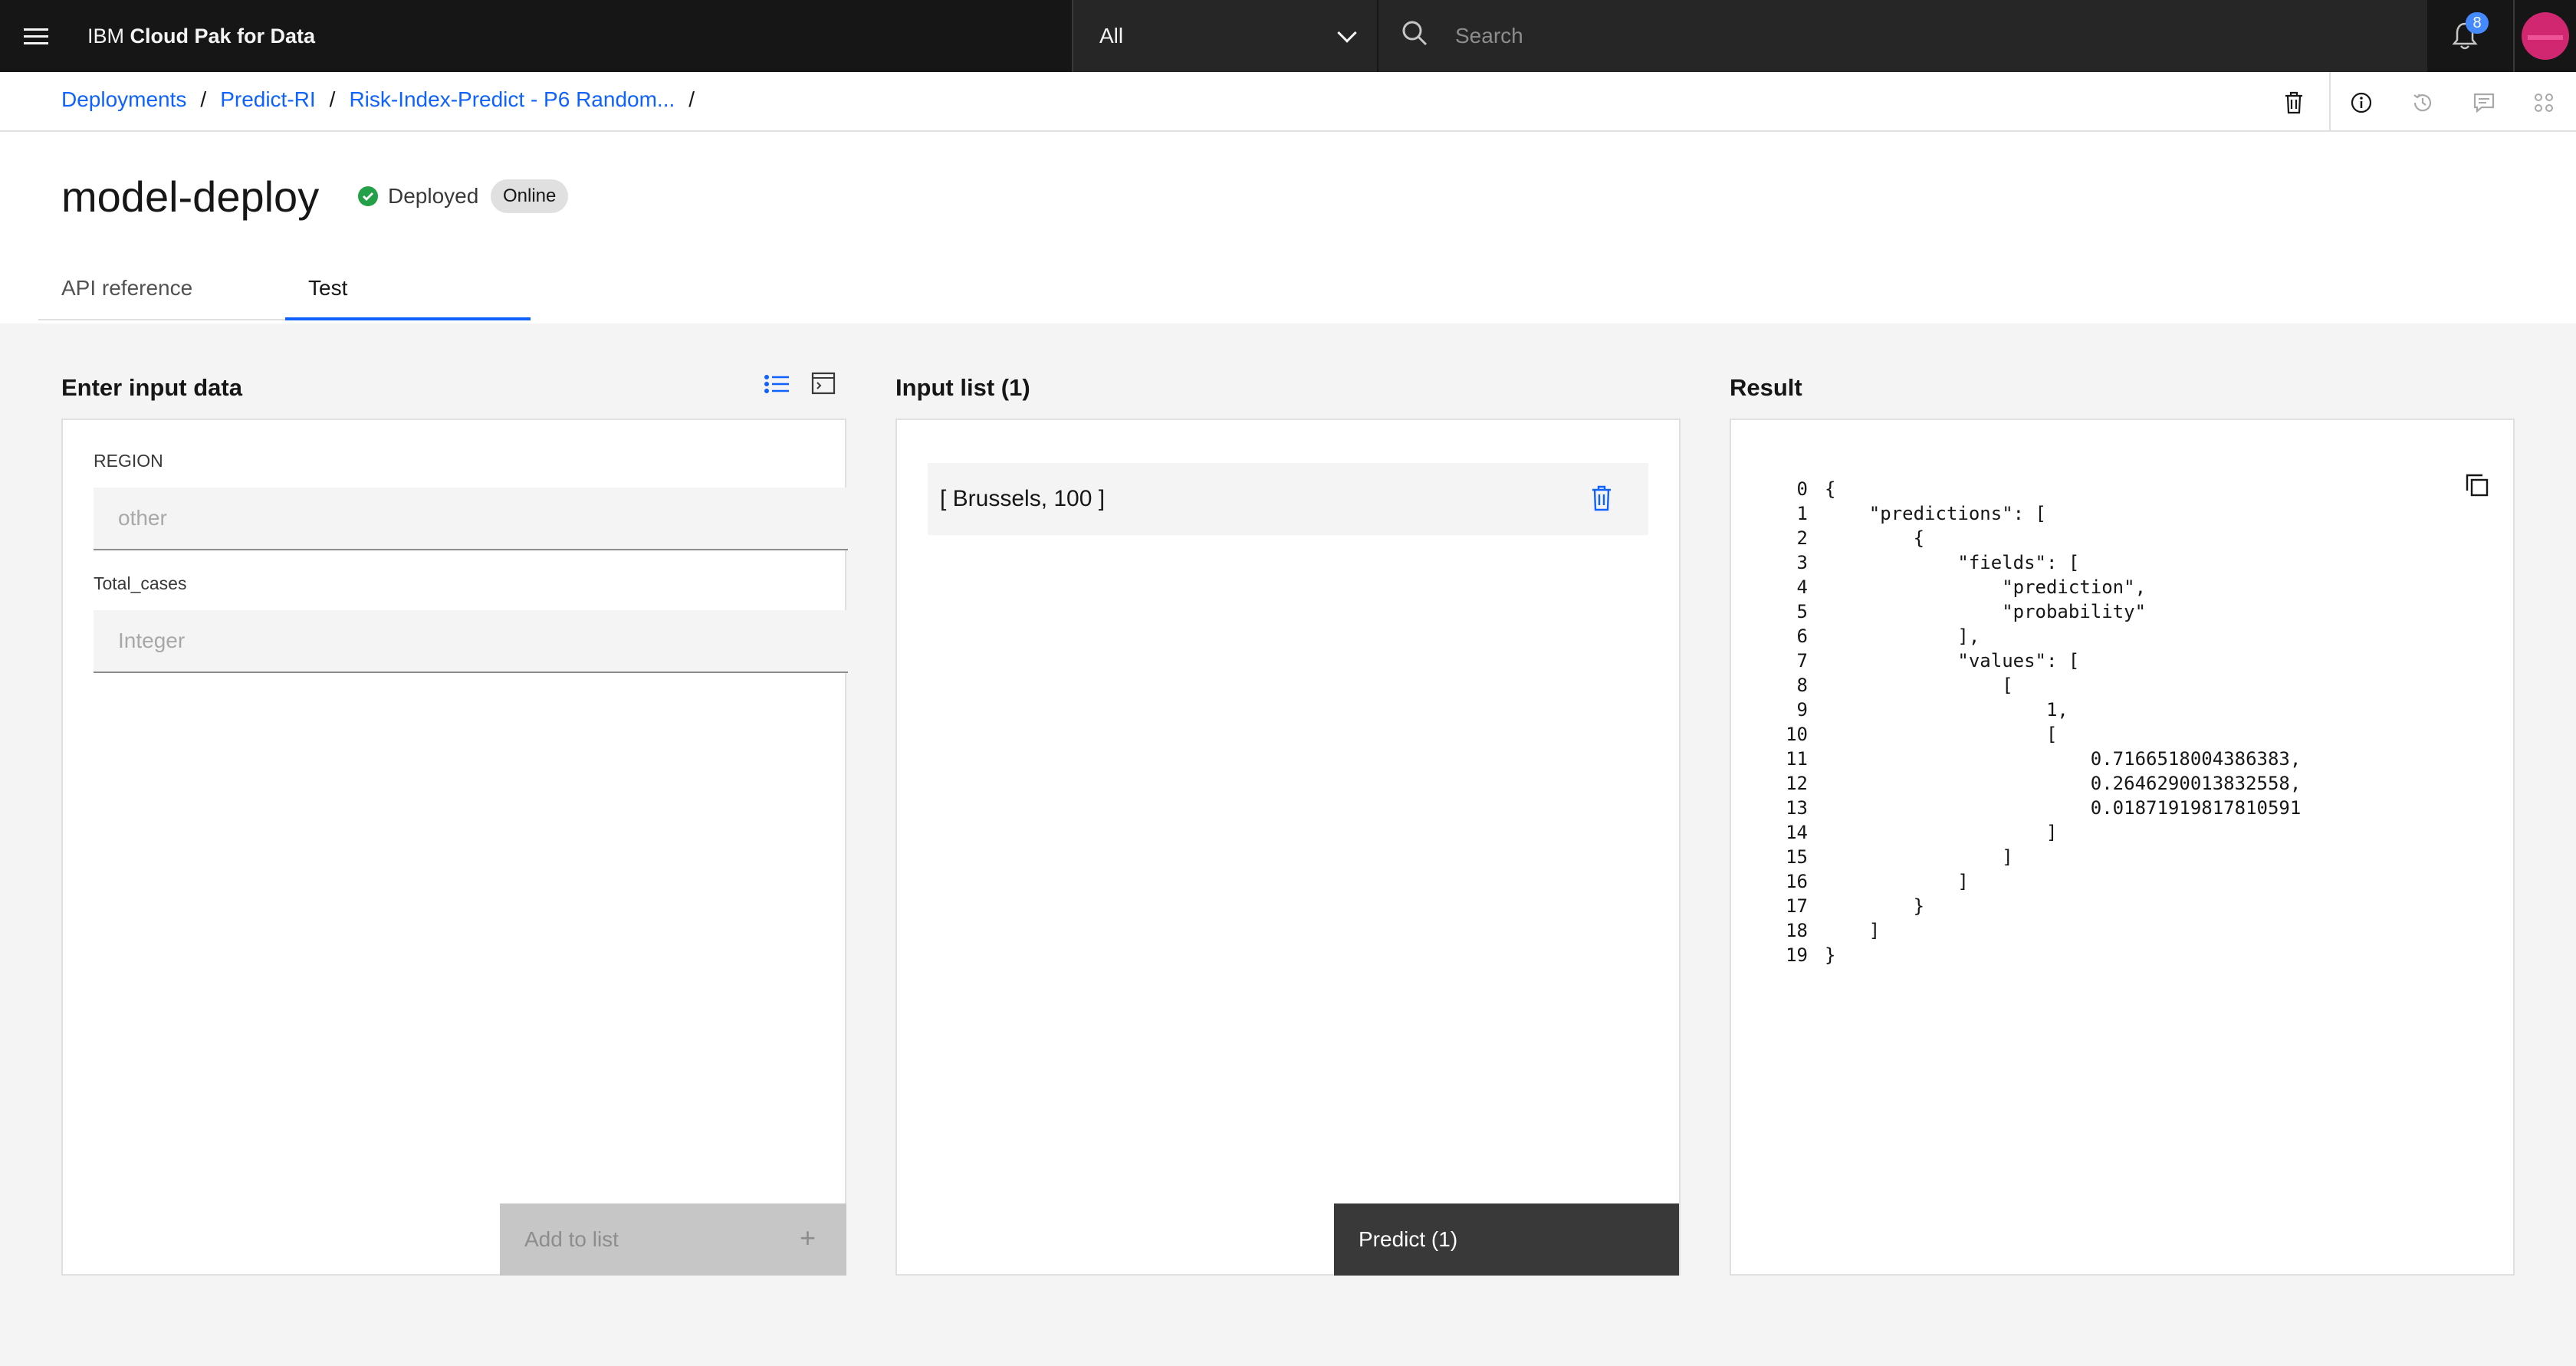 The height and width of the screenshot is (1366, 2576). Describe the element at coordinates (1797, 759) in the screenshot. I see `line-number: 11` at that location.